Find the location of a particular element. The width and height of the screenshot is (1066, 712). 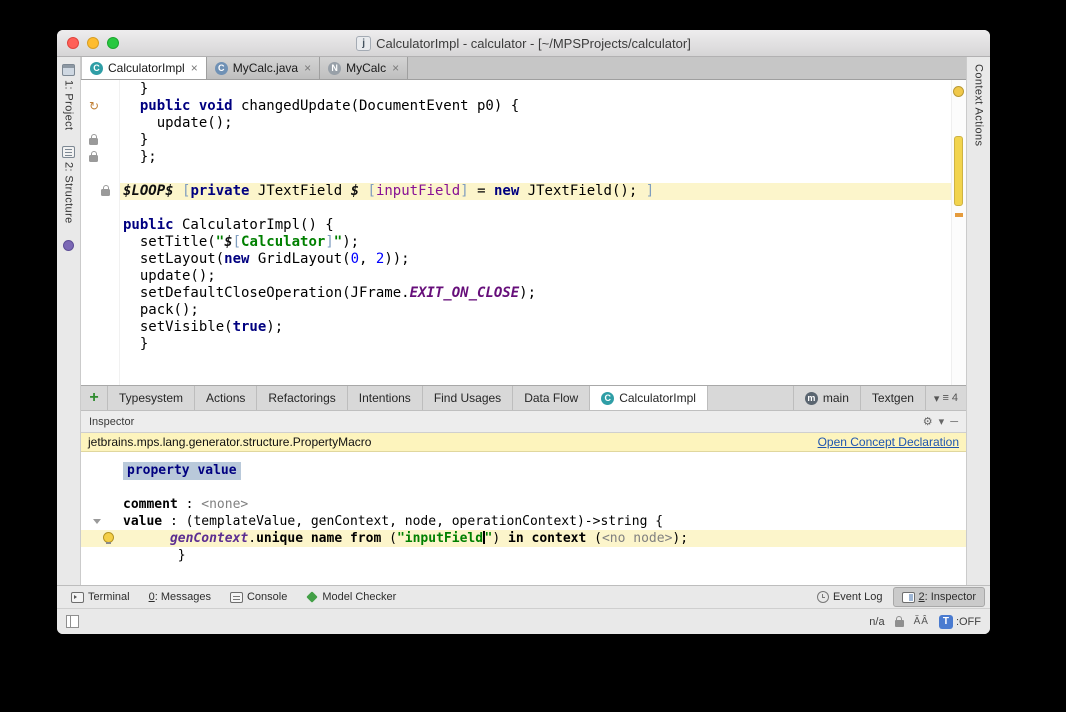

aspect-tab-main: m main is located at coordinates (826, 398).